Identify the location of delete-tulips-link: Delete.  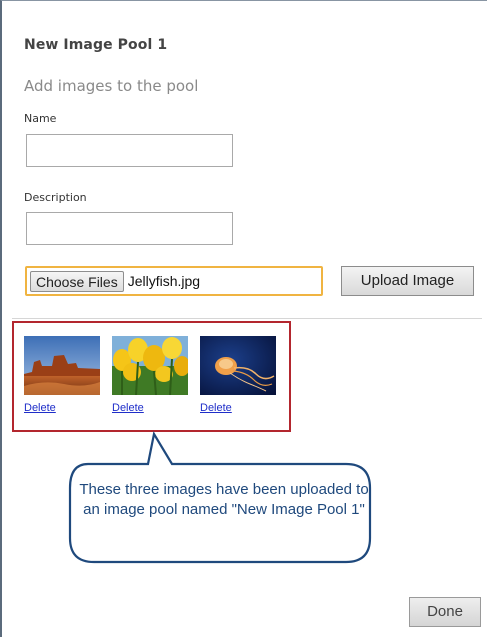
(128, 408).